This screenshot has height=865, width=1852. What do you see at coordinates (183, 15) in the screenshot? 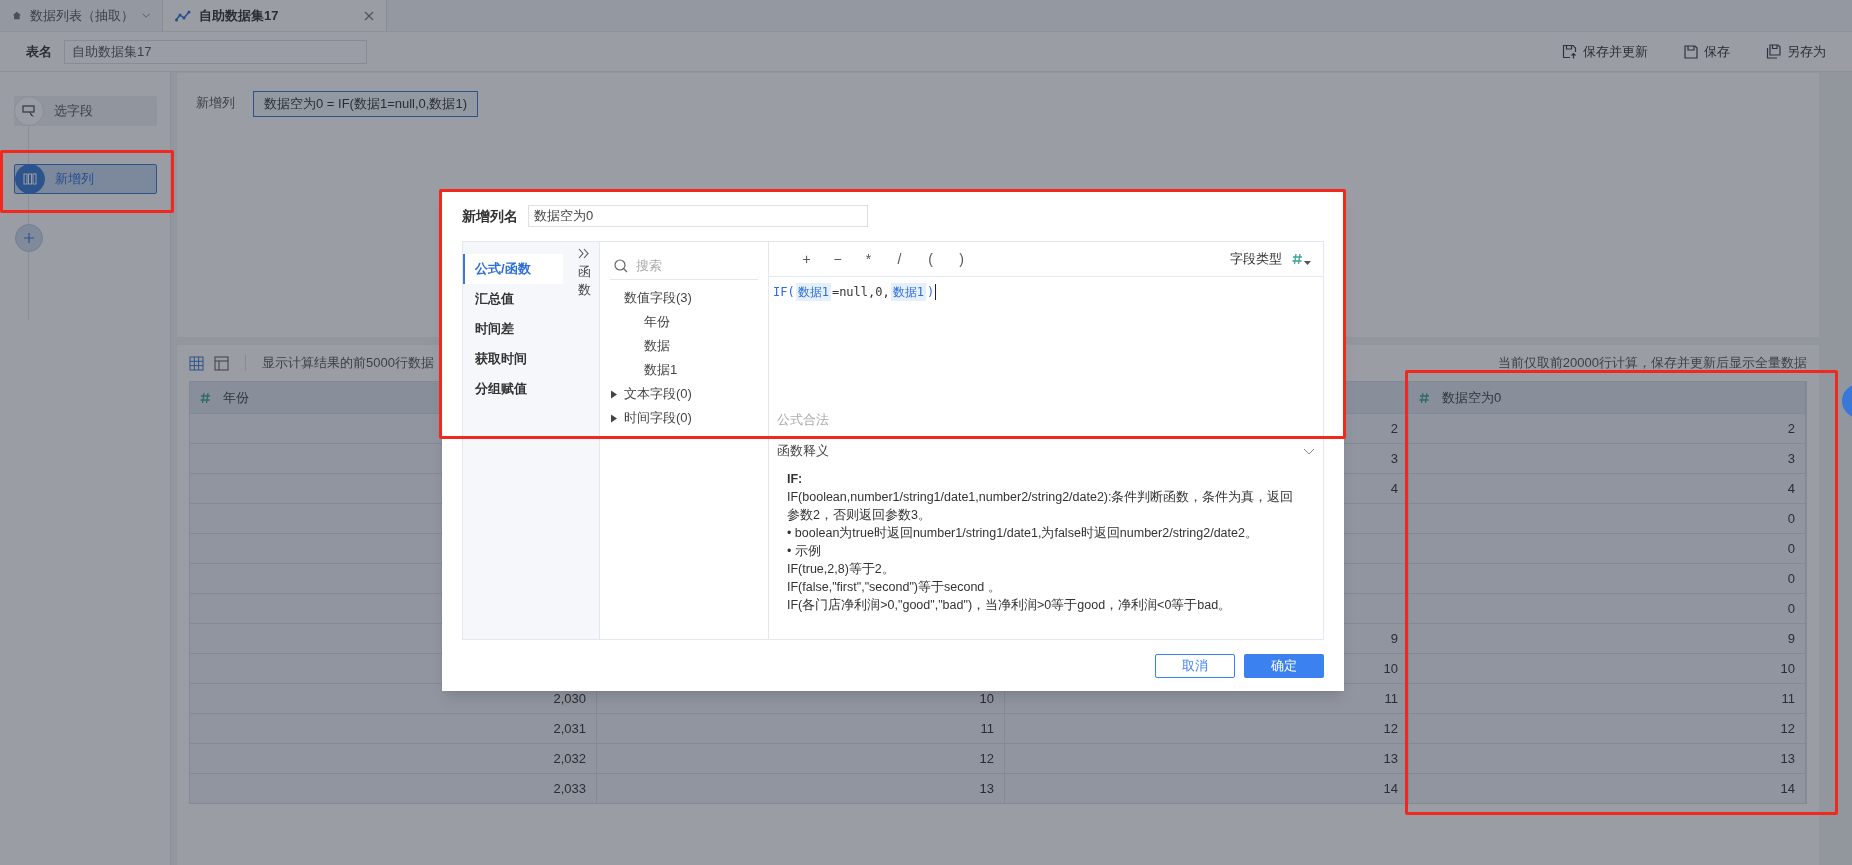
I see `line-chart-icon` at bounding box center [183, 15].